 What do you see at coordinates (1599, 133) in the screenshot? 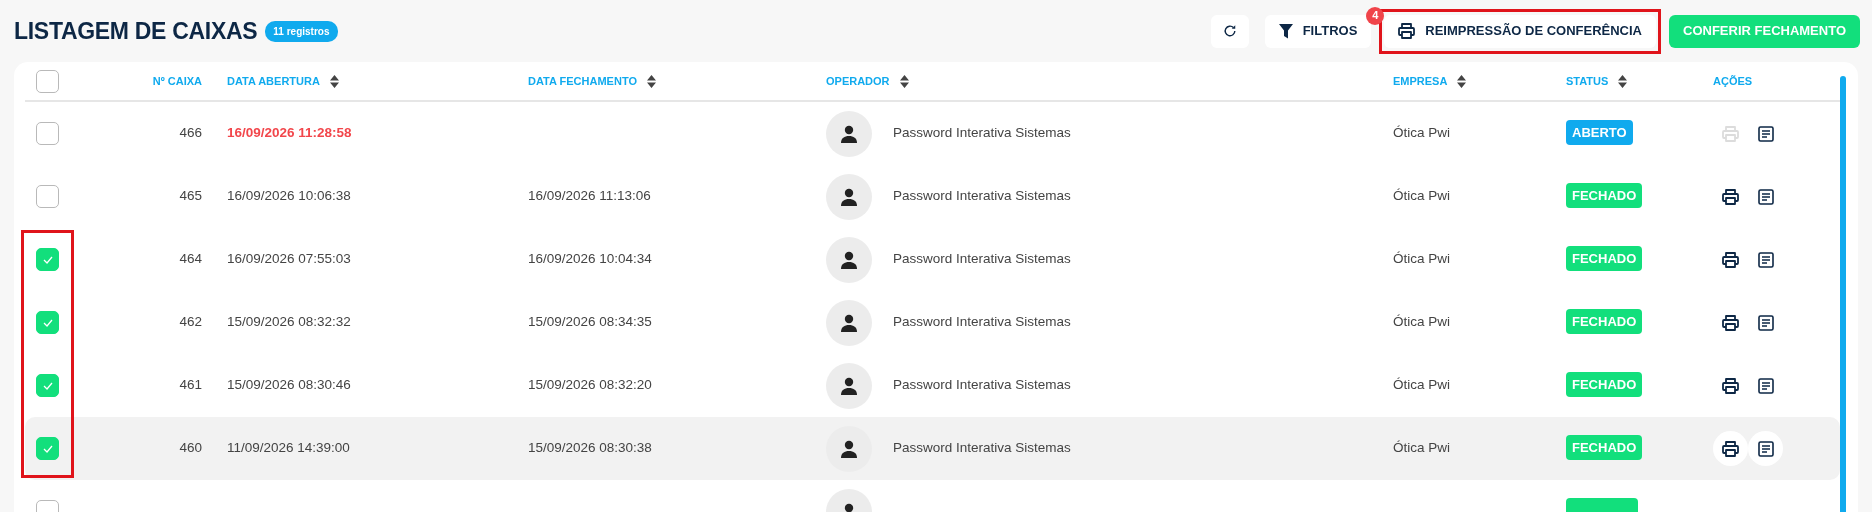
I see `status-tag: ABERTO` at bounding box center [1599, 133].